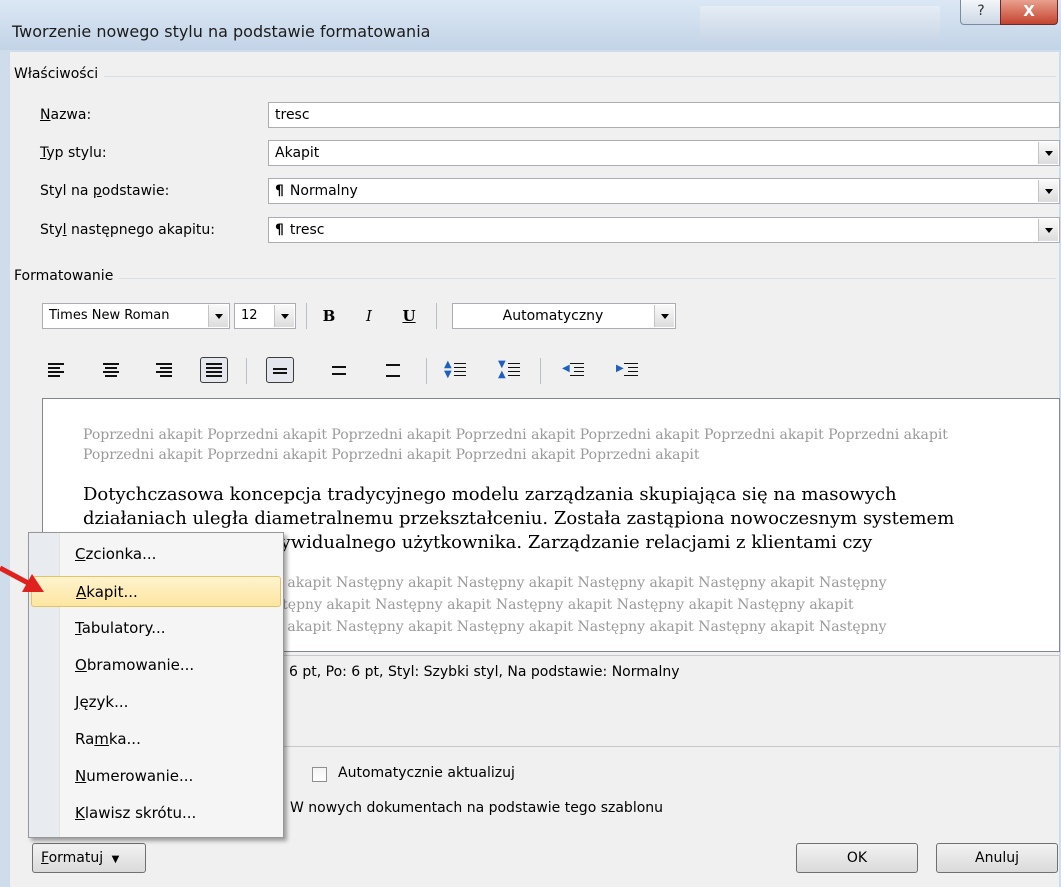  I want to click on format-button-label: Formatuj, so click(72, 858).